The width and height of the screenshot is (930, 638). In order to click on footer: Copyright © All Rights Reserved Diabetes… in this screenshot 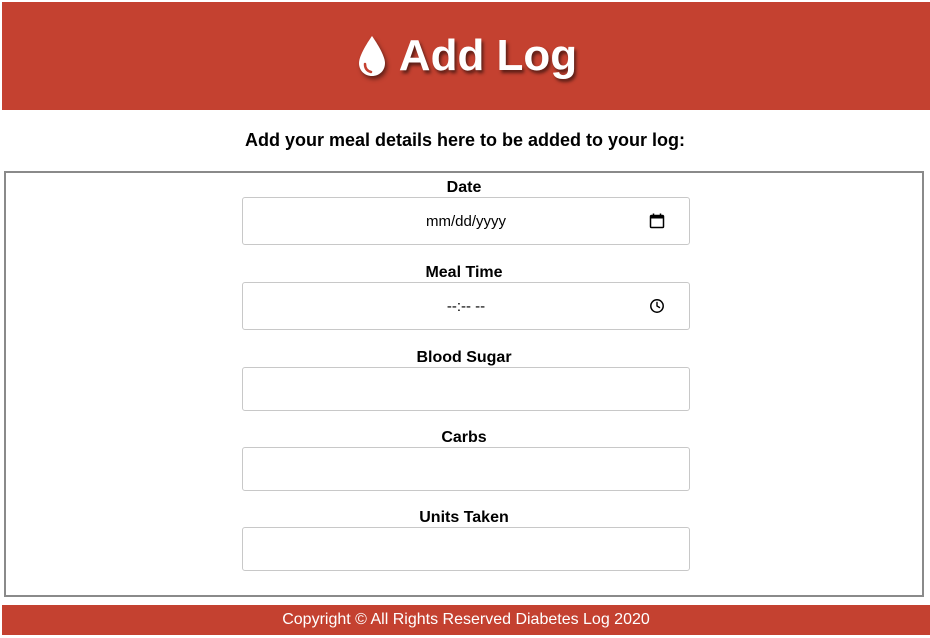, I will do `click(466, 620)`.